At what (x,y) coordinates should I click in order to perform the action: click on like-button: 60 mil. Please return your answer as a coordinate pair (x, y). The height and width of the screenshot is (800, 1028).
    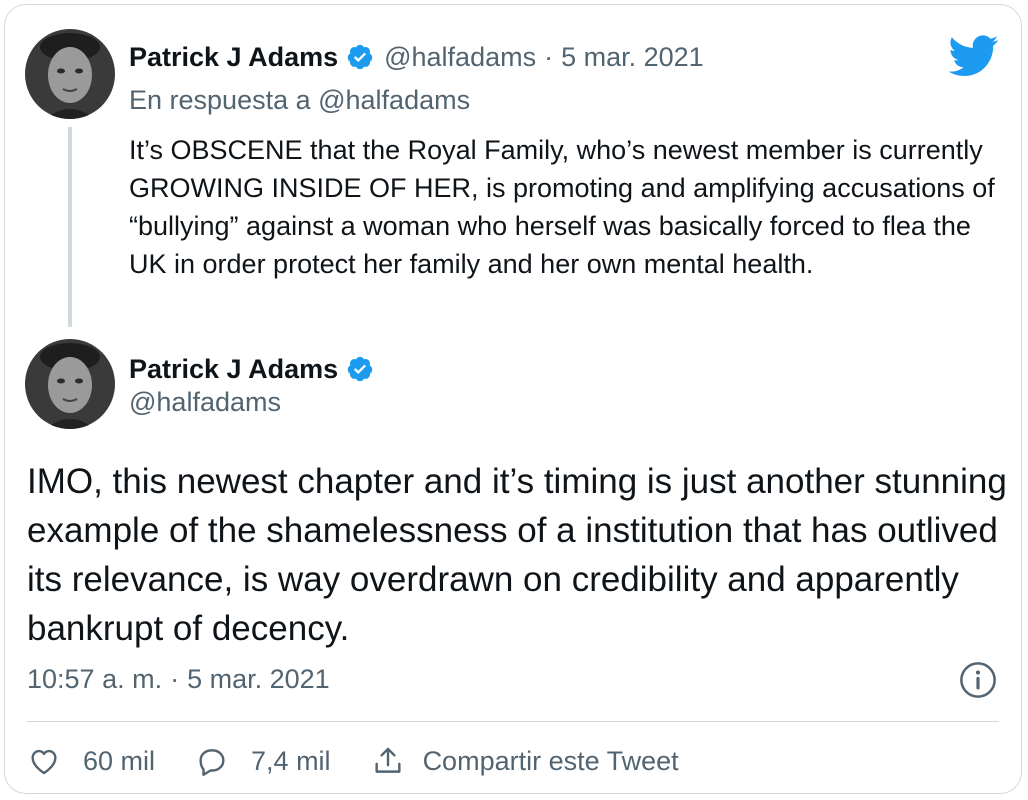
    Looking at the image, I should click on (91, 761).